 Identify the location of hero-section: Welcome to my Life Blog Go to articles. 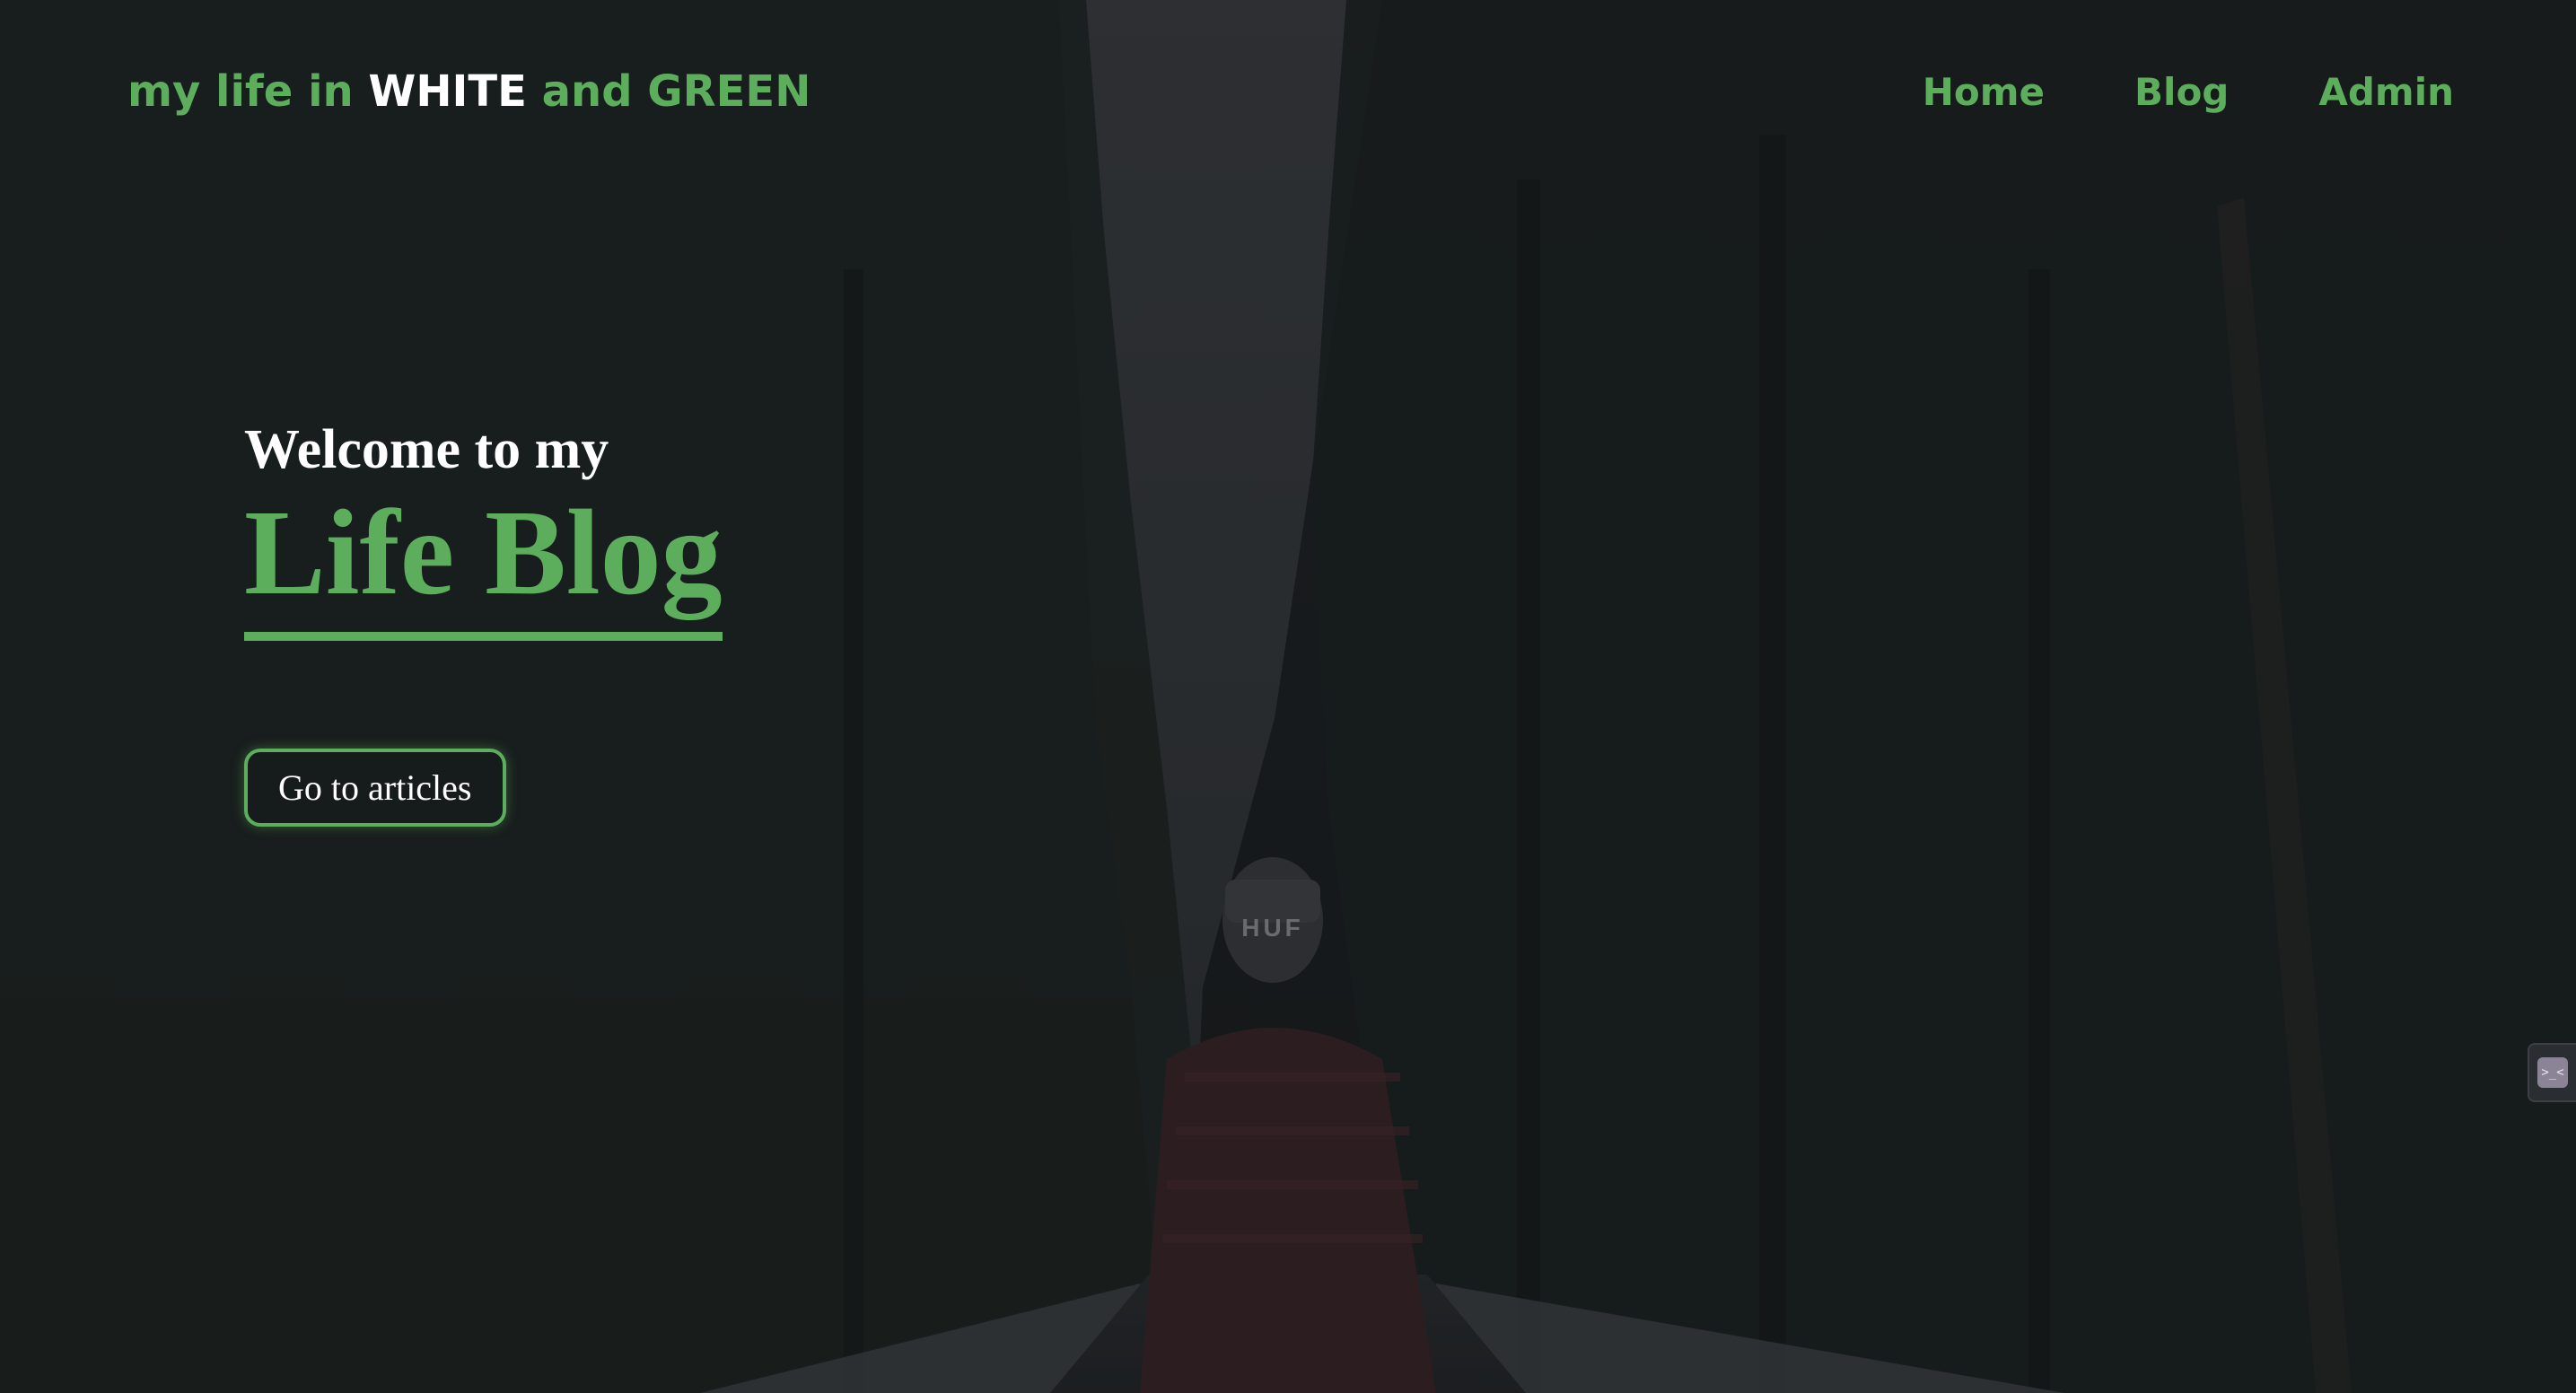
(483, 625).